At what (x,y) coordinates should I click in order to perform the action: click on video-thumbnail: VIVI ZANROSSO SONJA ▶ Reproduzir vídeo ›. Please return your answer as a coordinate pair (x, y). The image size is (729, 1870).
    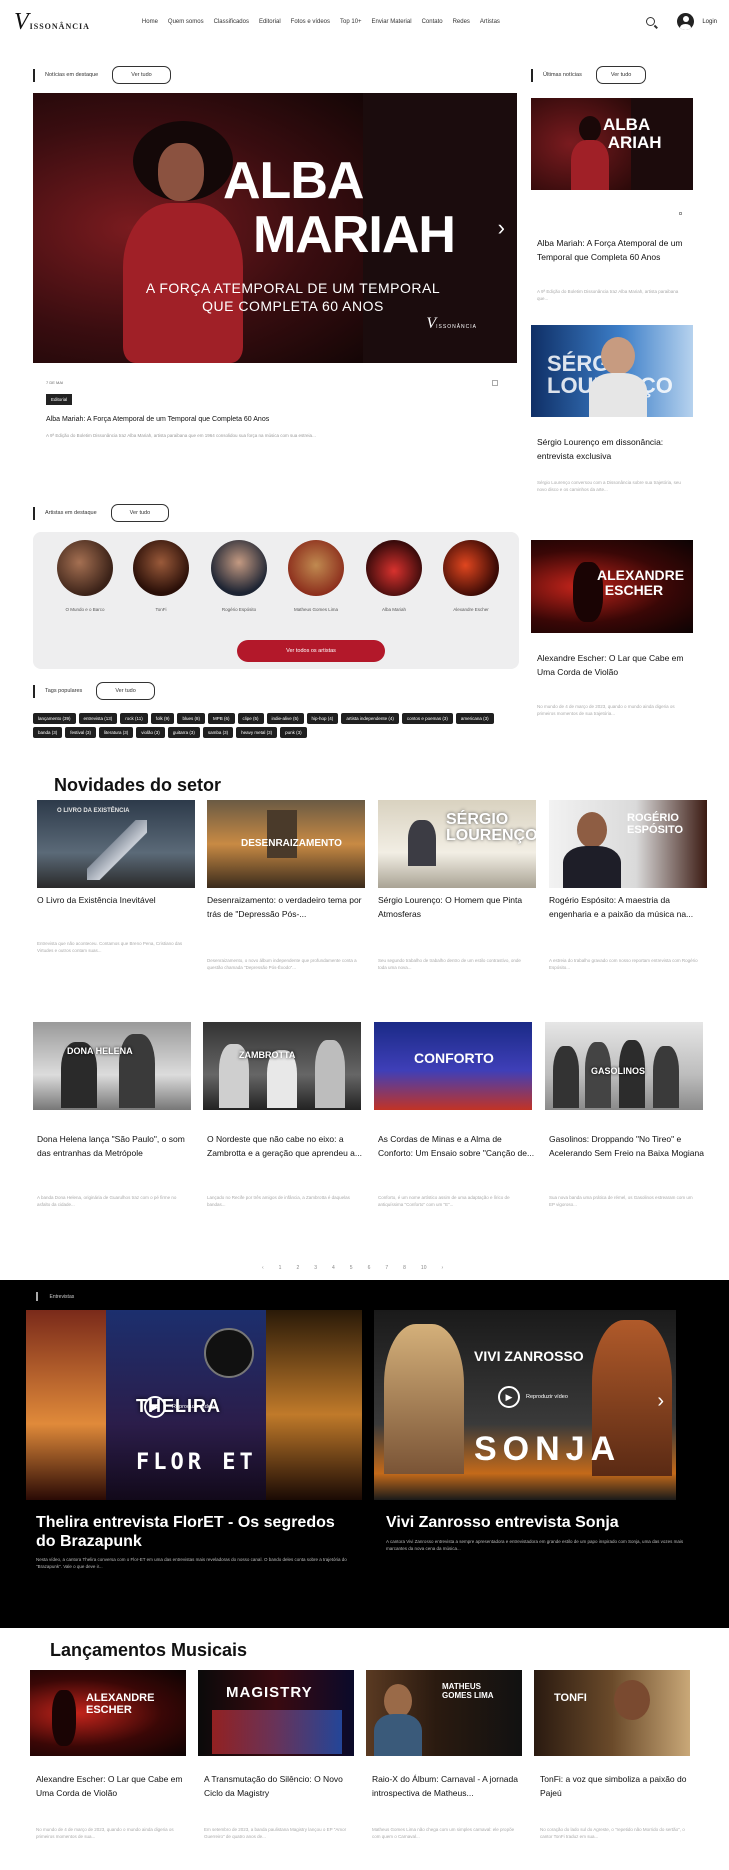
    Looking at the image, I should click on (525, 1405).